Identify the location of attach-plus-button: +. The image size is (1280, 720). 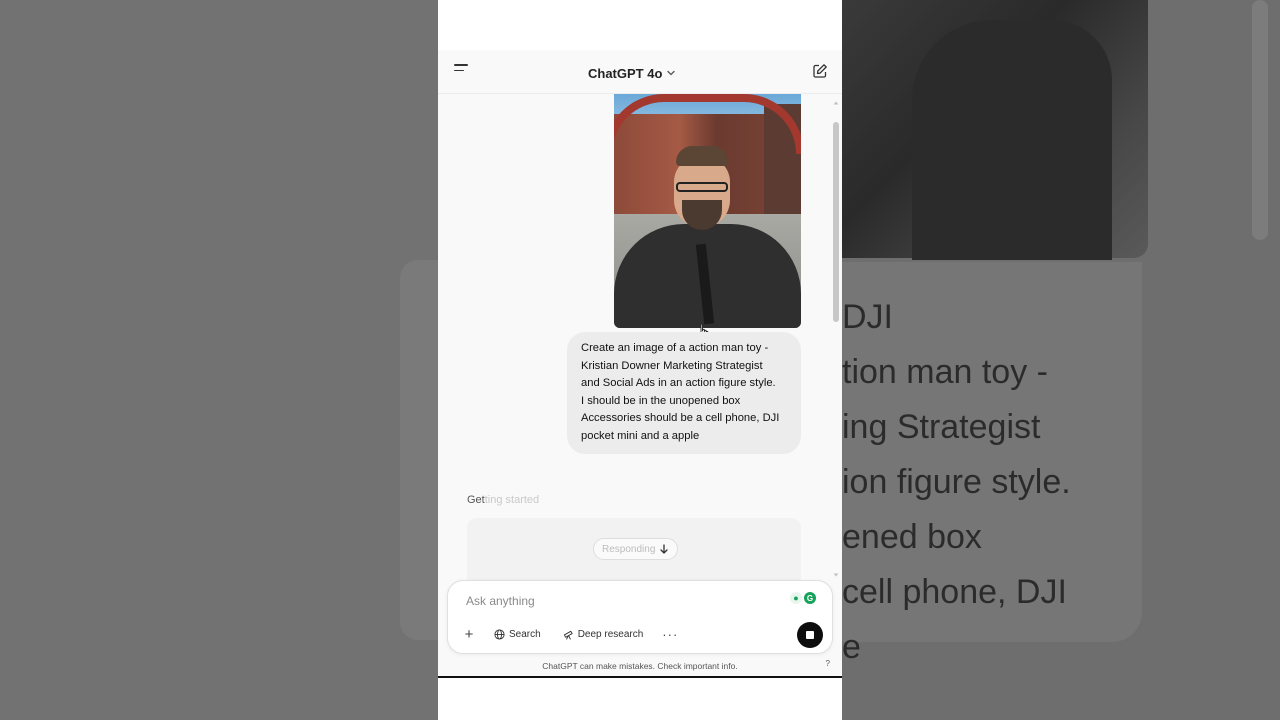
(469, 634).